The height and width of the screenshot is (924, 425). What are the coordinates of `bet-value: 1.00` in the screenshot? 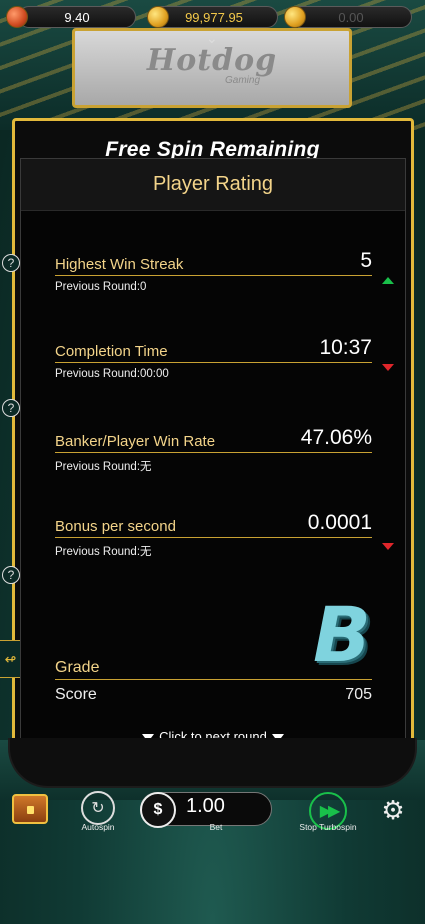 It's located at (205, 806).